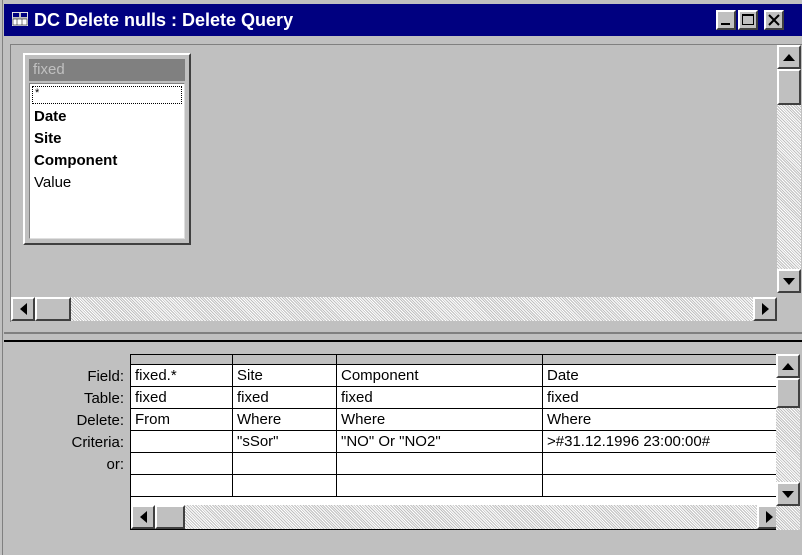 Image resolution: width=802 pixels, height=555 pixels. I want to click on grid-cell-field: fixed.*, so click(182, 376).